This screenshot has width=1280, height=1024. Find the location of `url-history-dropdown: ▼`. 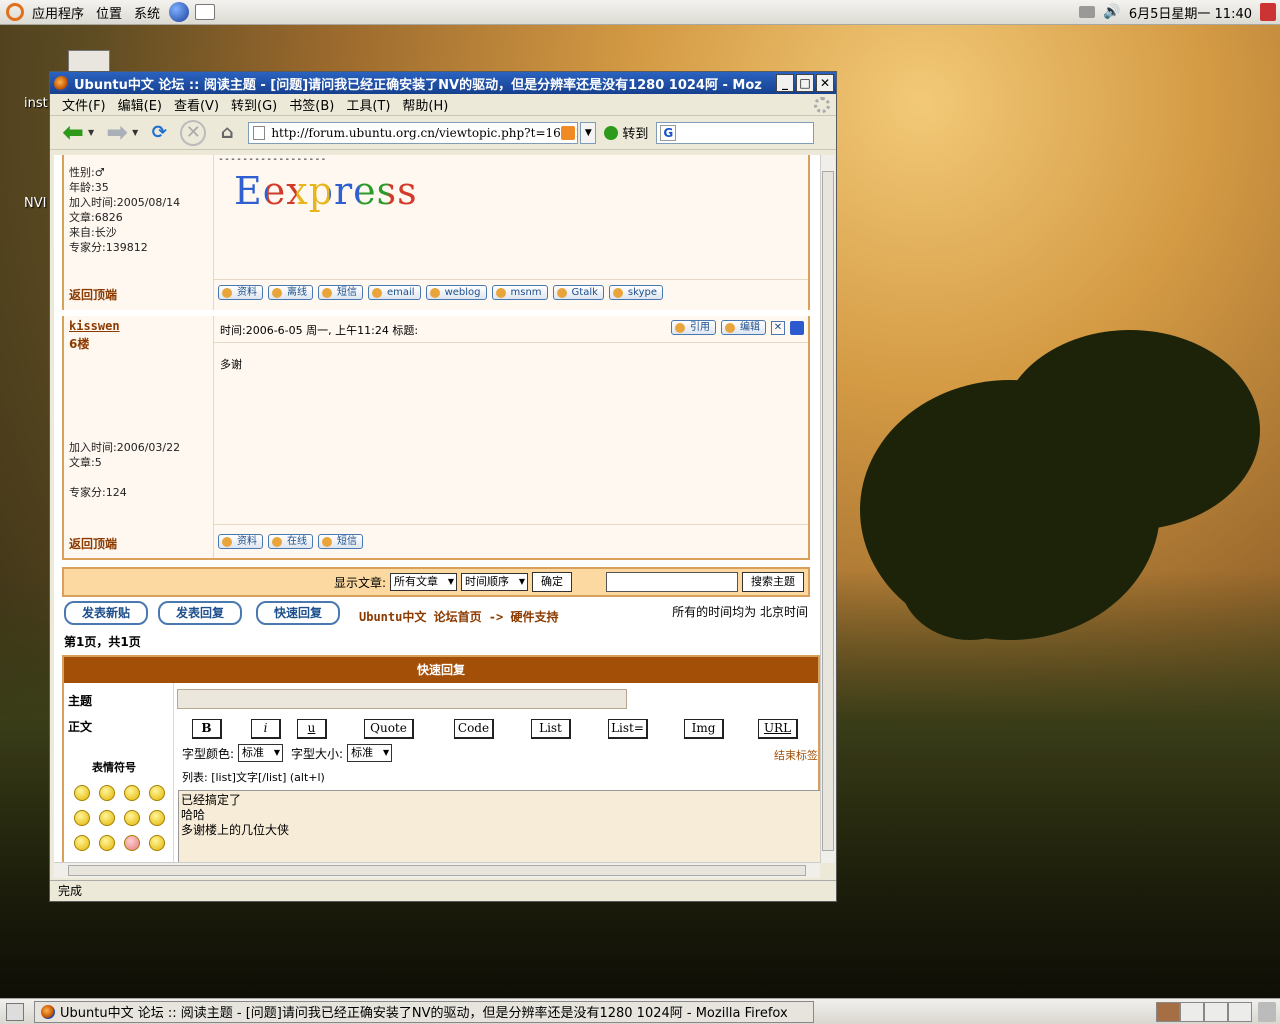

url-history-dropdown: ▼ is located at coordinates (588, 132).